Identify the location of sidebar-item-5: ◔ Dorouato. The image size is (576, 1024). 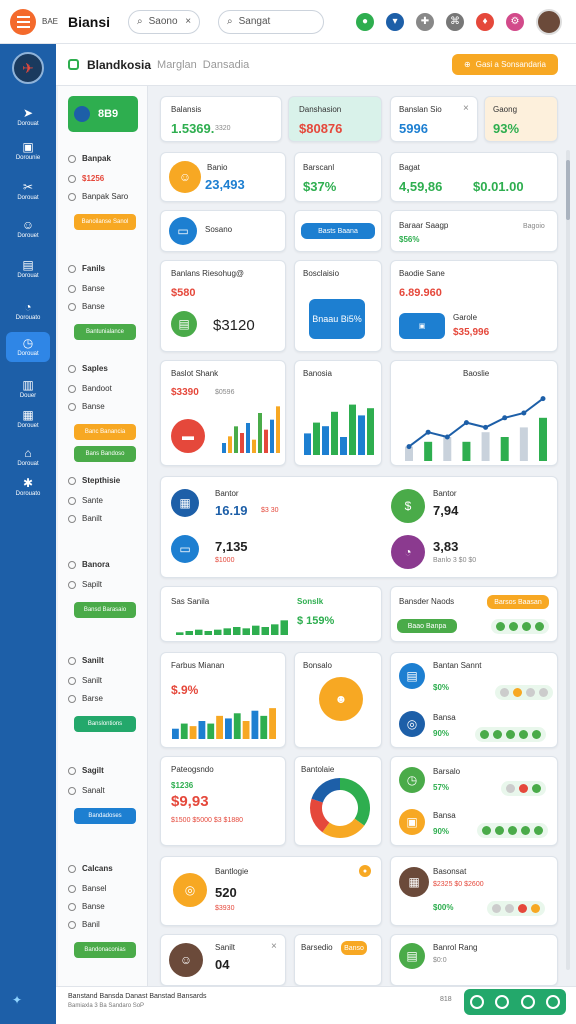
(28, 311).